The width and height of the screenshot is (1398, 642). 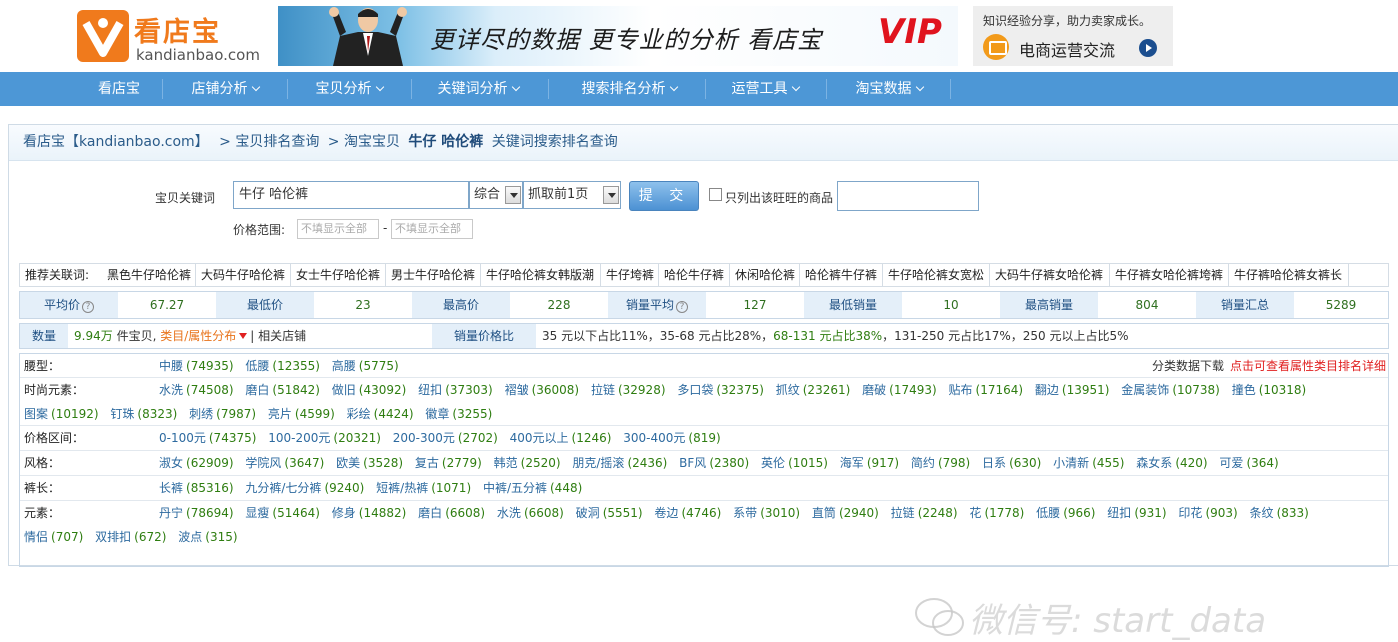 What do you see at coordinates (284, 463) in the screenshot?
I see `attribute-value-link: 学院风 (3647)` at bounding box center [284, 463].